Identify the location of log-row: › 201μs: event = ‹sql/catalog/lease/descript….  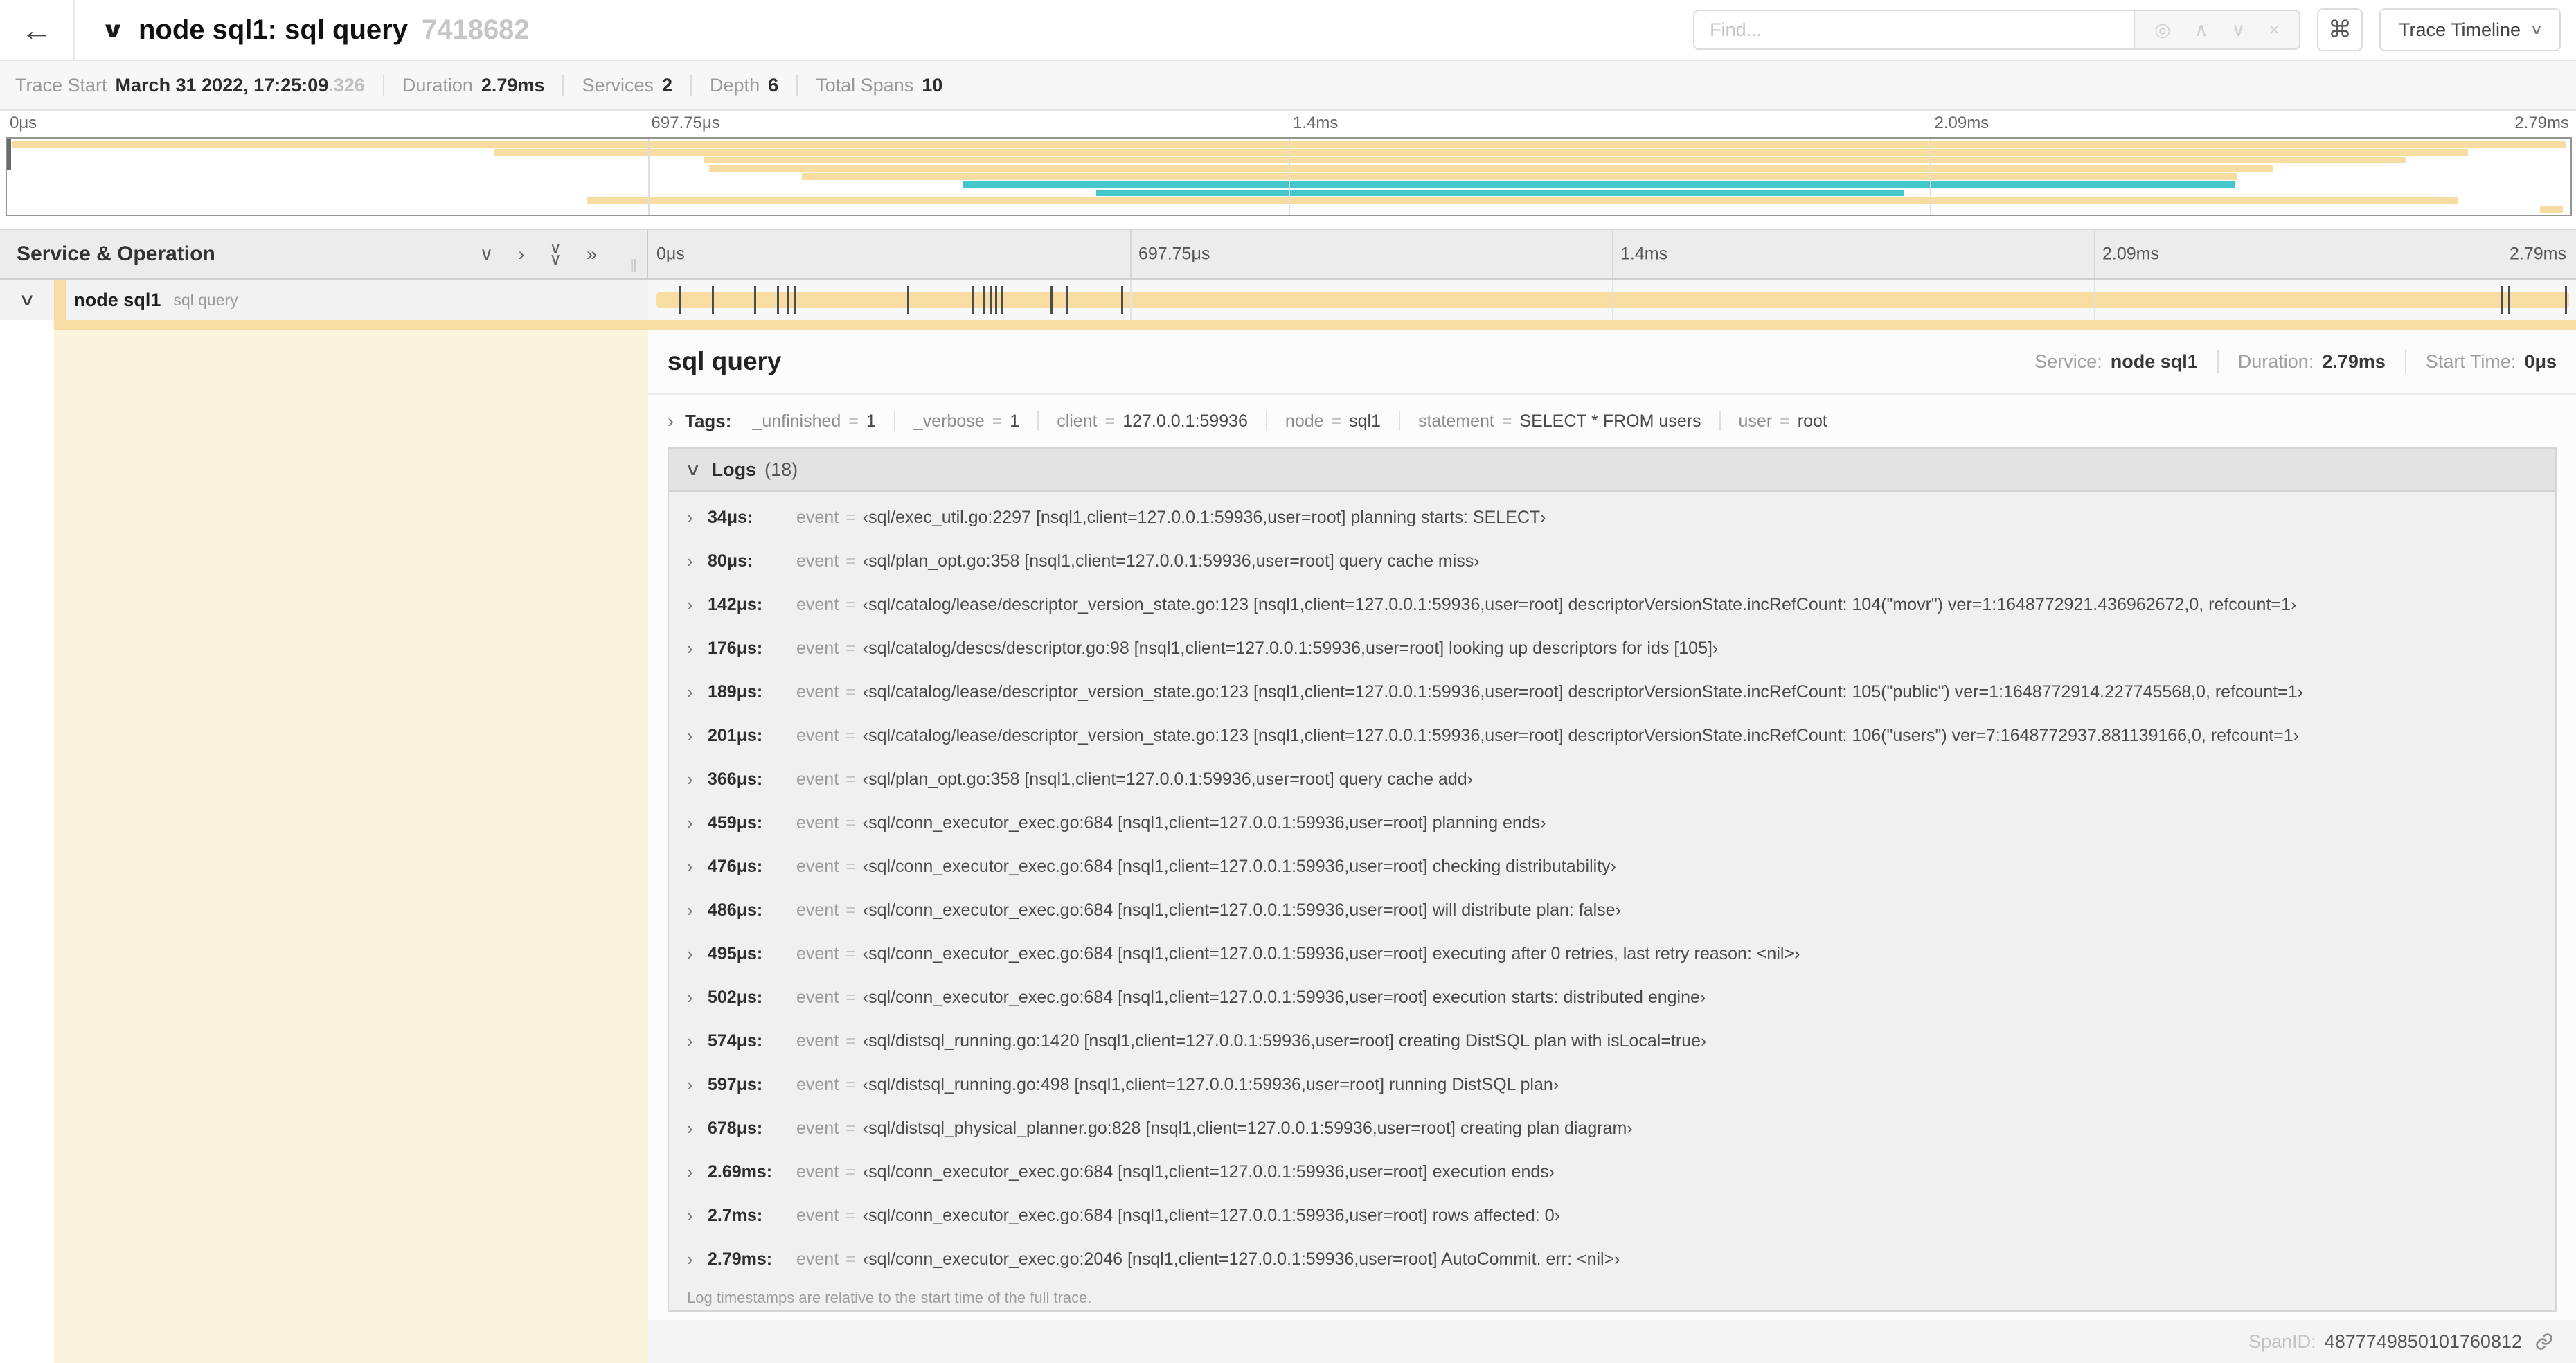
(1612, 736).